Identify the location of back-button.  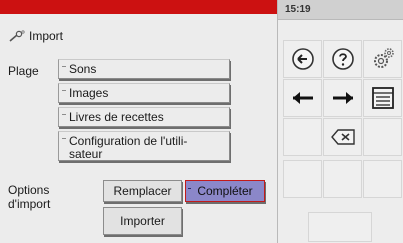
(302, 59).